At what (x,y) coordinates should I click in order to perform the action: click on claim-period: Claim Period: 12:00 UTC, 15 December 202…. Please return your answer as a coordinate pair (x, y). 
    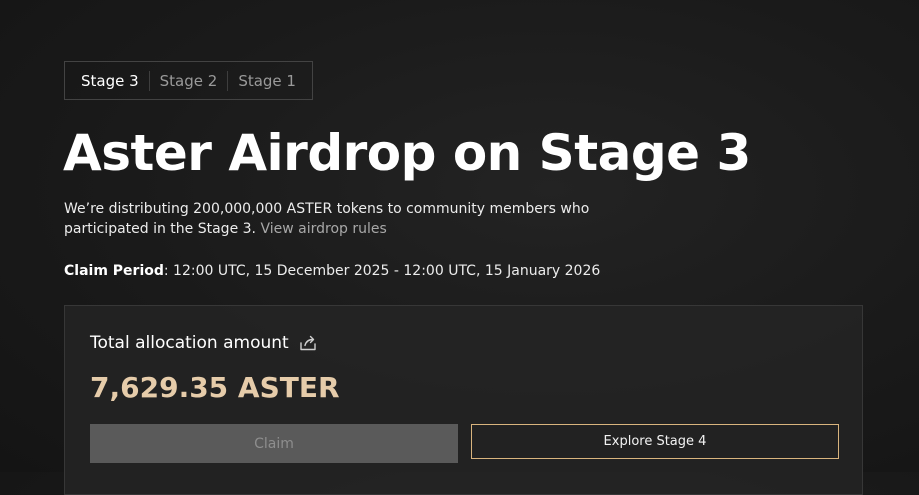
    Looking at the image, I should click on (332, 271).